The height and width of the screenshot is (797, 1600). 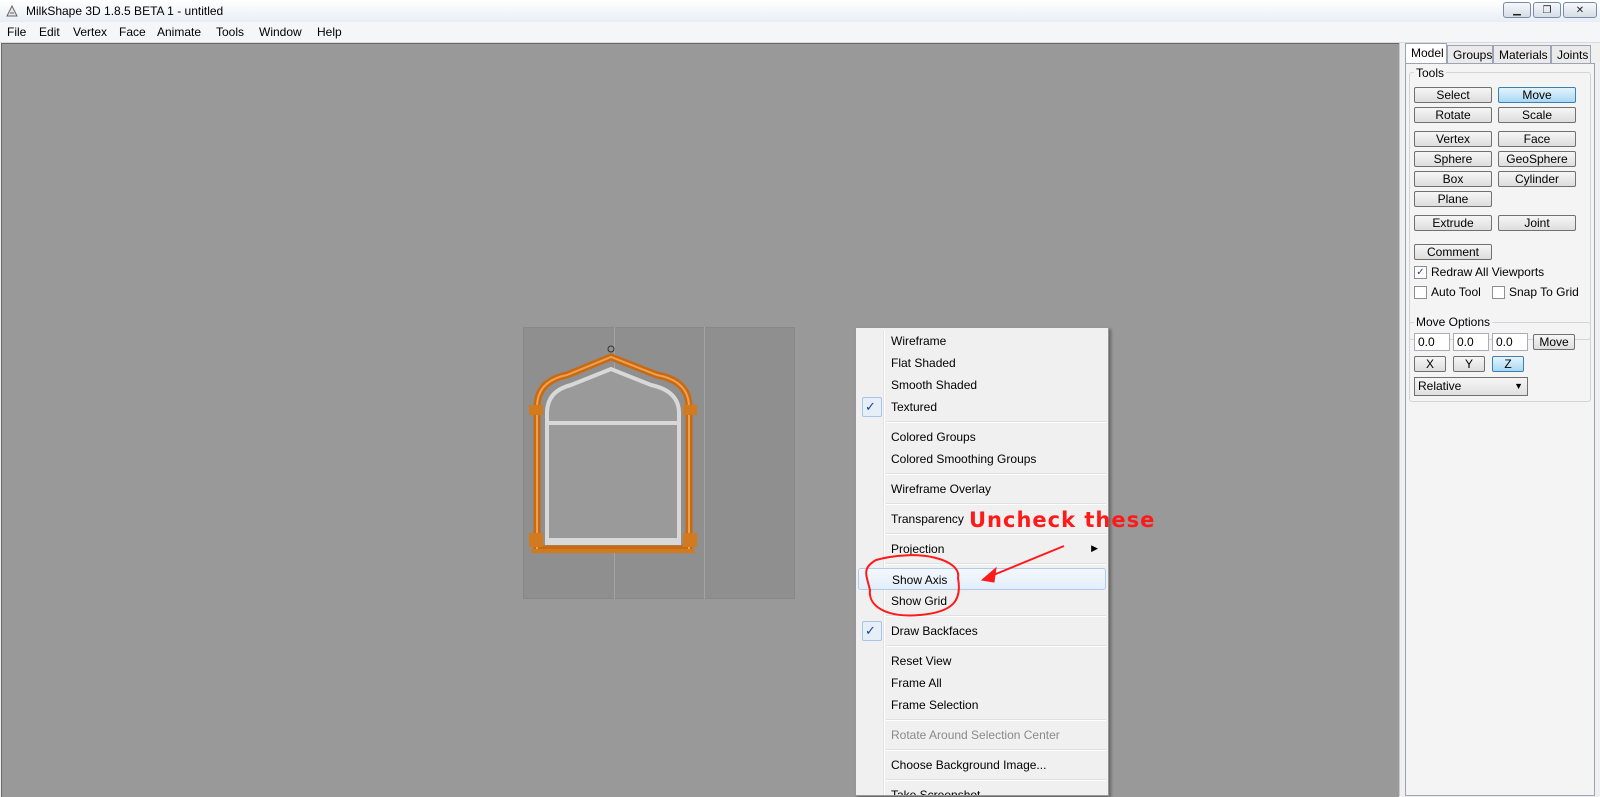 I want to click on submenu-arrow-icon: ▶, so click(x=1094, y=548).